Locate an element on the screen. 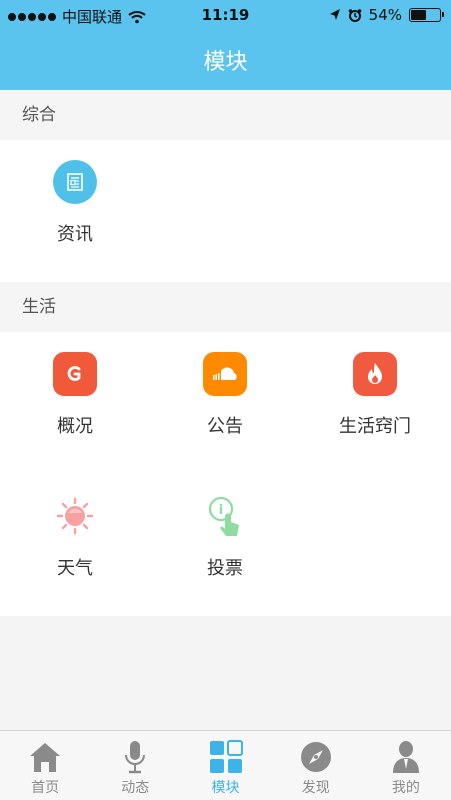 The image size is (451, 800). tab-label: 模块 is located at coordinates (225, 788).